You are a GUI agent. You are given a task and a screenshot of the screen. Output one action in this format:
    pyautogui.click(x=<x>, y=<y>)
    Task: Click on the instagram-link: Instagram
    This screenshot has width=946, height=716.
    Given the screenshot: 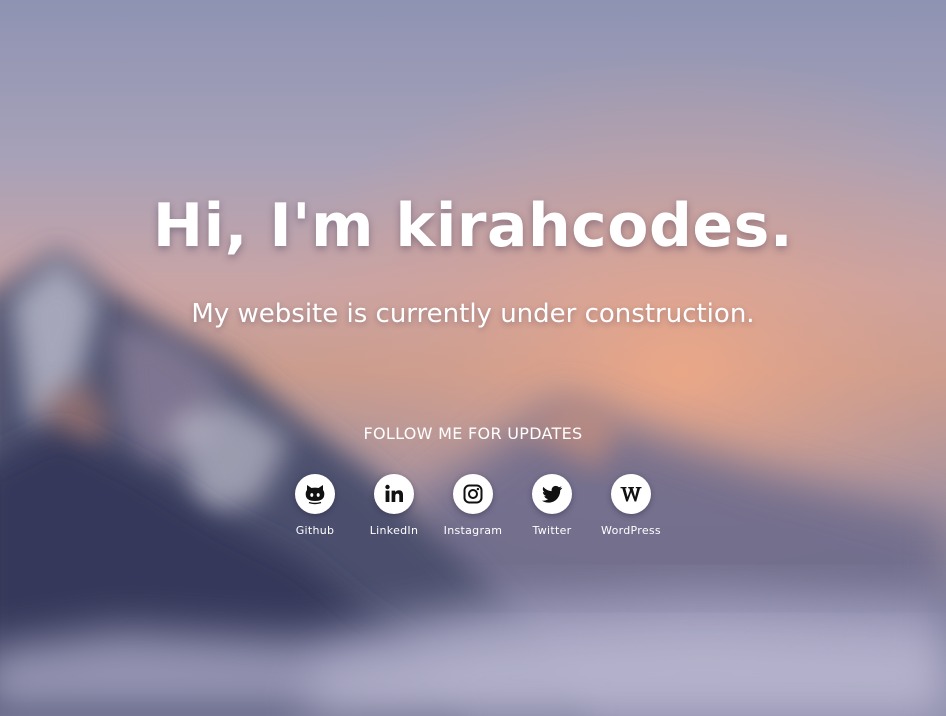 What is the action you would take?
    pyautogui.click(x=473, y=506)
    